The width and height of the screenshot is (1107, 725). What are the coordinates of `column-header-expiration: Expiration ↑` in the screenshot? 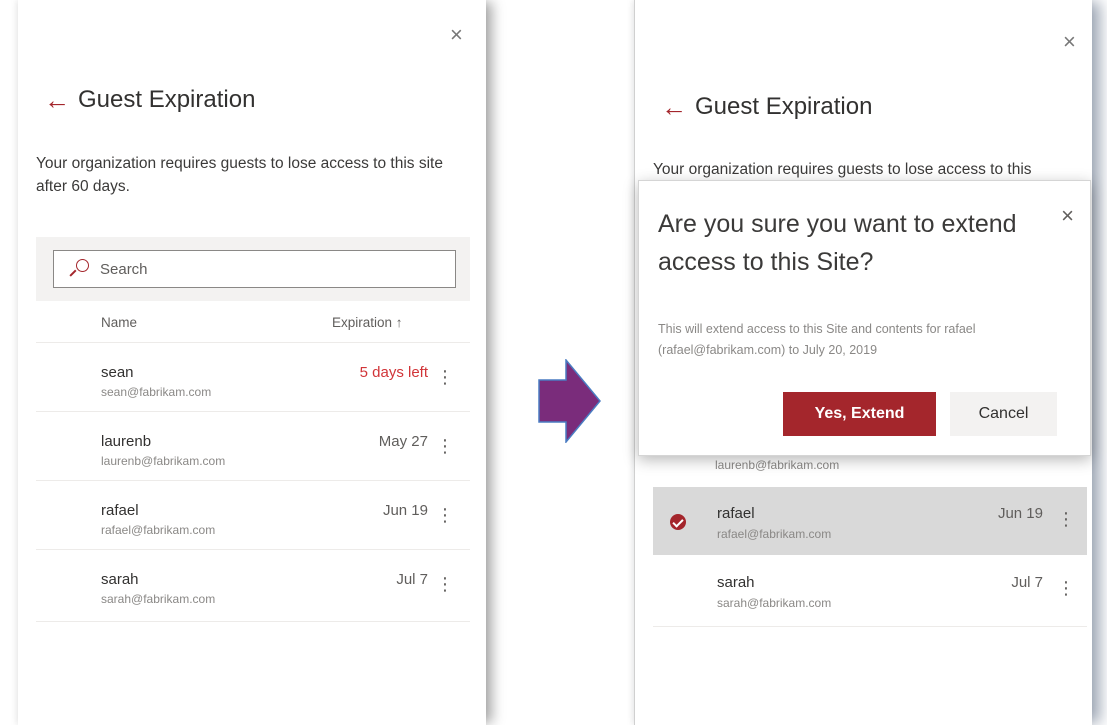 It's located at (367, 322).